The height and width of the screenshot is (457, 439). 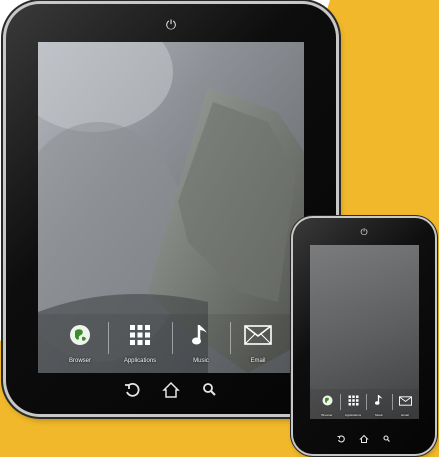 I want to click on app-dock: Browser Applications Music Email, so click(x=171, y=343).